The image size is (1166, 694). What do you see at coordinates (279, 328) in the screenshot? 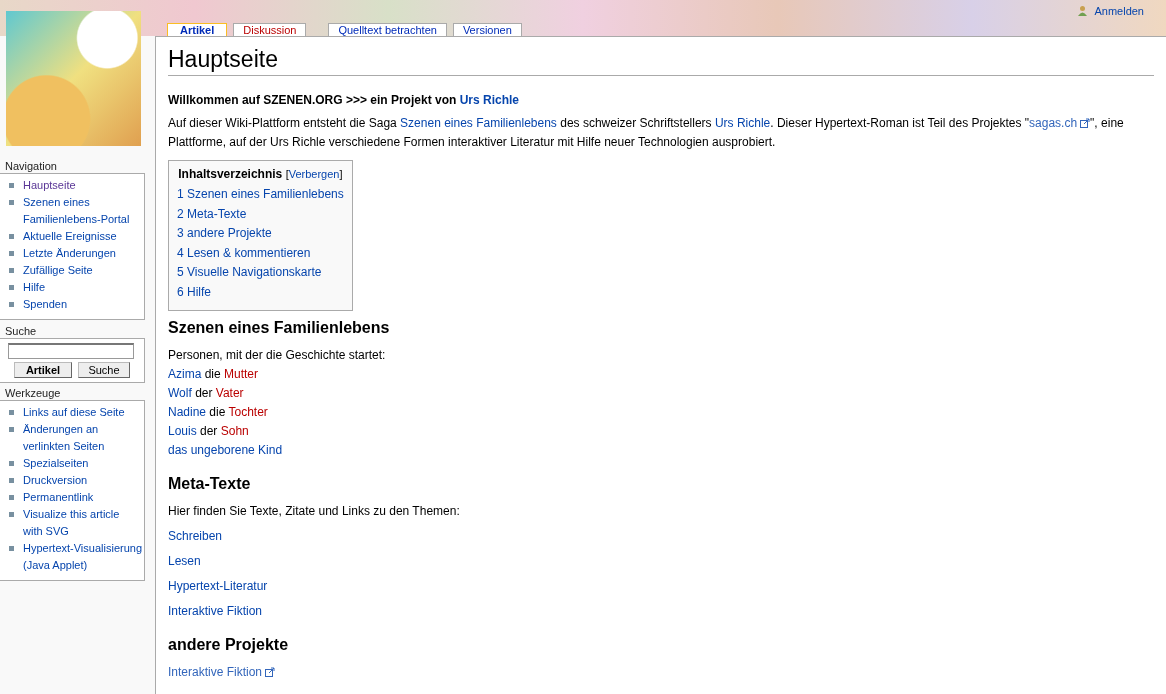
I see `section-heading: Szenen eines Familienlebens` at bounding box center [279, 328].